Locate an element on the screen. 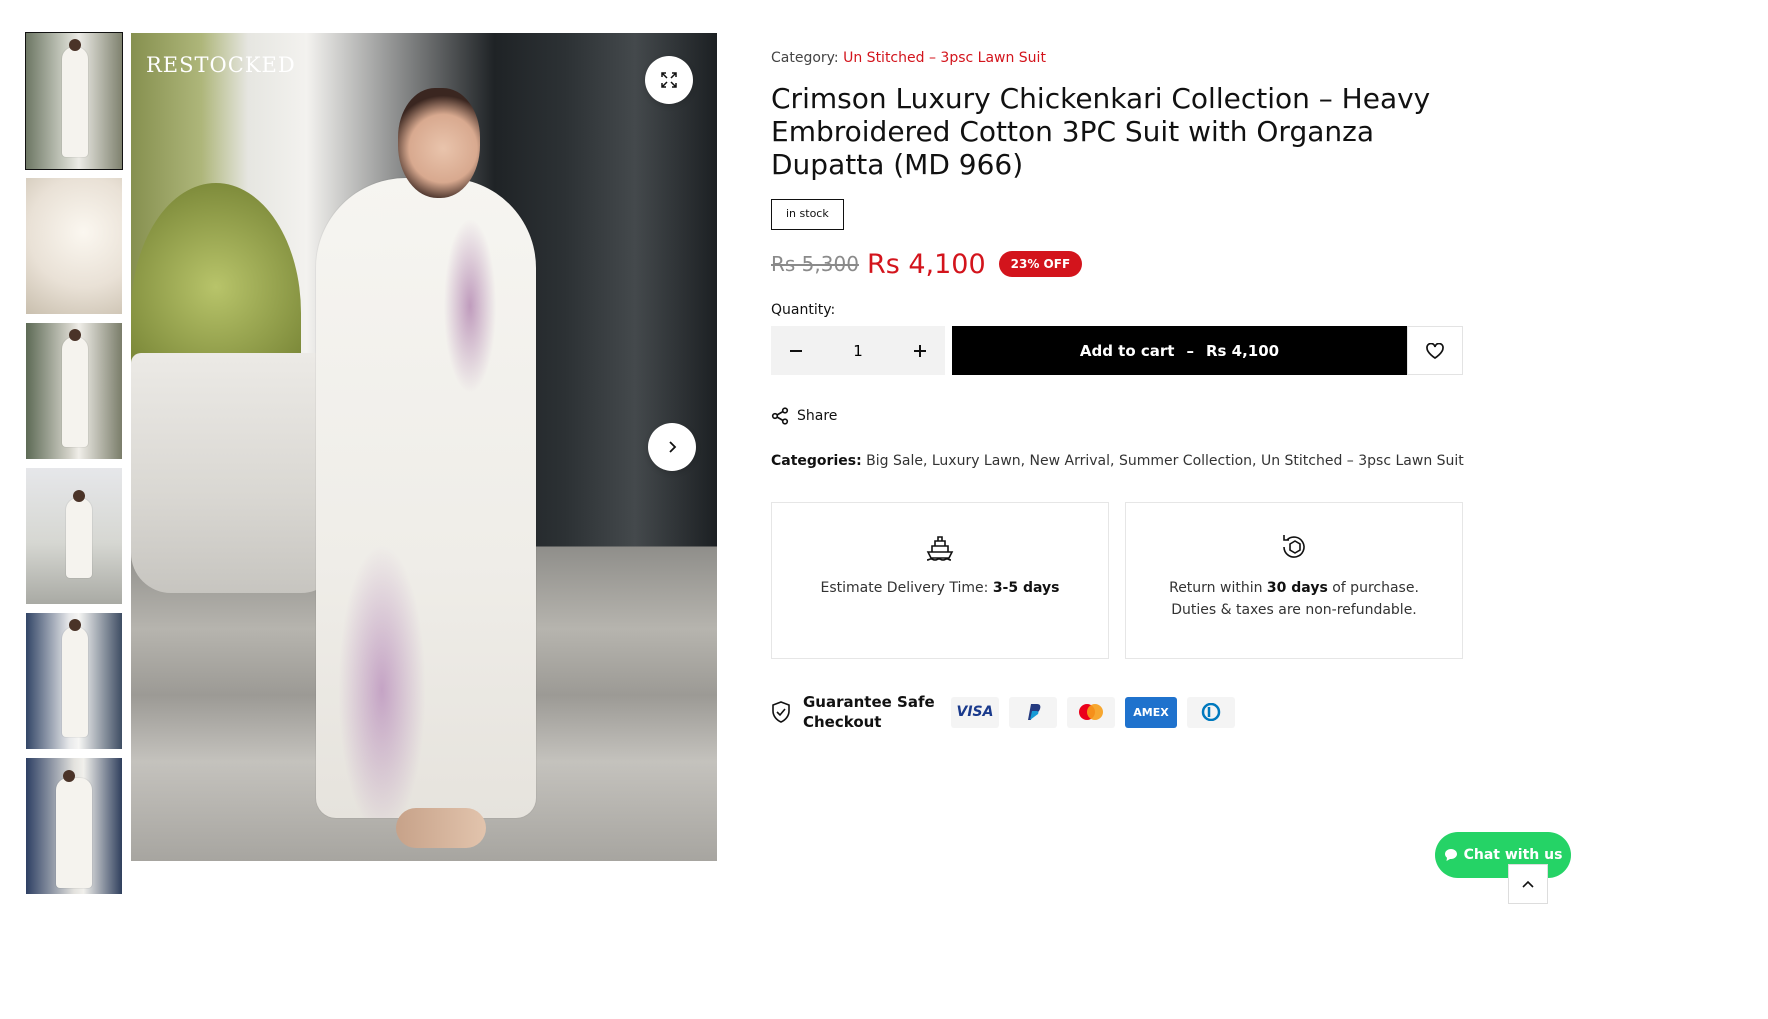  category-tag: New Arrival is located at coordinates (1070, 461).